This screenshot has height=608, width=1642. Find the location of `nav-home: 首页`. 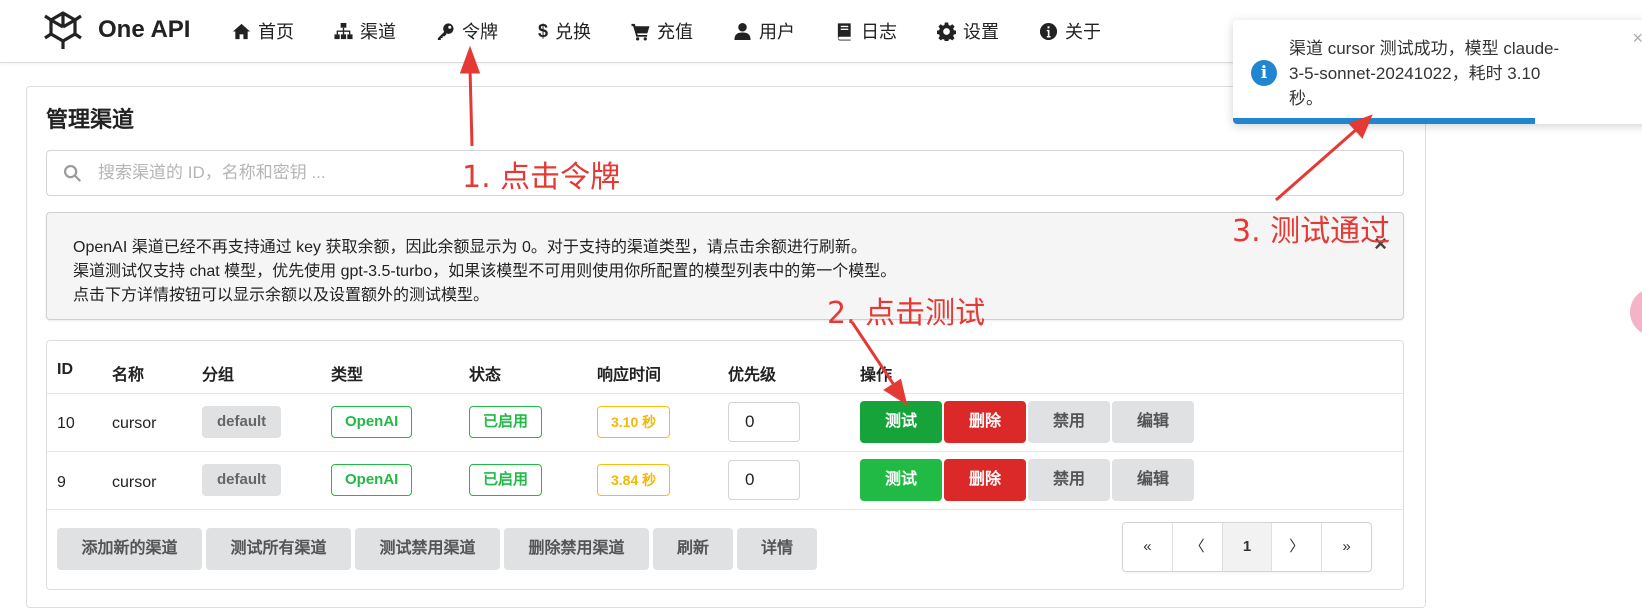

nav-home: 首页 is located at coordinates (263, 31).